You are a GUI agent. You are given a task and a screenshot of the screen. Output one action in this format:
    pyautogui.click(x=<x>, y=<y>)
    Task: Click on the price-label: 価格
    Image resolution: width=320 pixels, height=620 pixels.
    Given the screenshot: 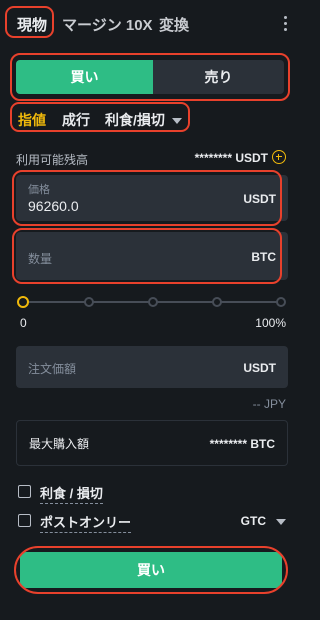 What is the action you would take?
    pyautogui.click(x=39, y=190)
    